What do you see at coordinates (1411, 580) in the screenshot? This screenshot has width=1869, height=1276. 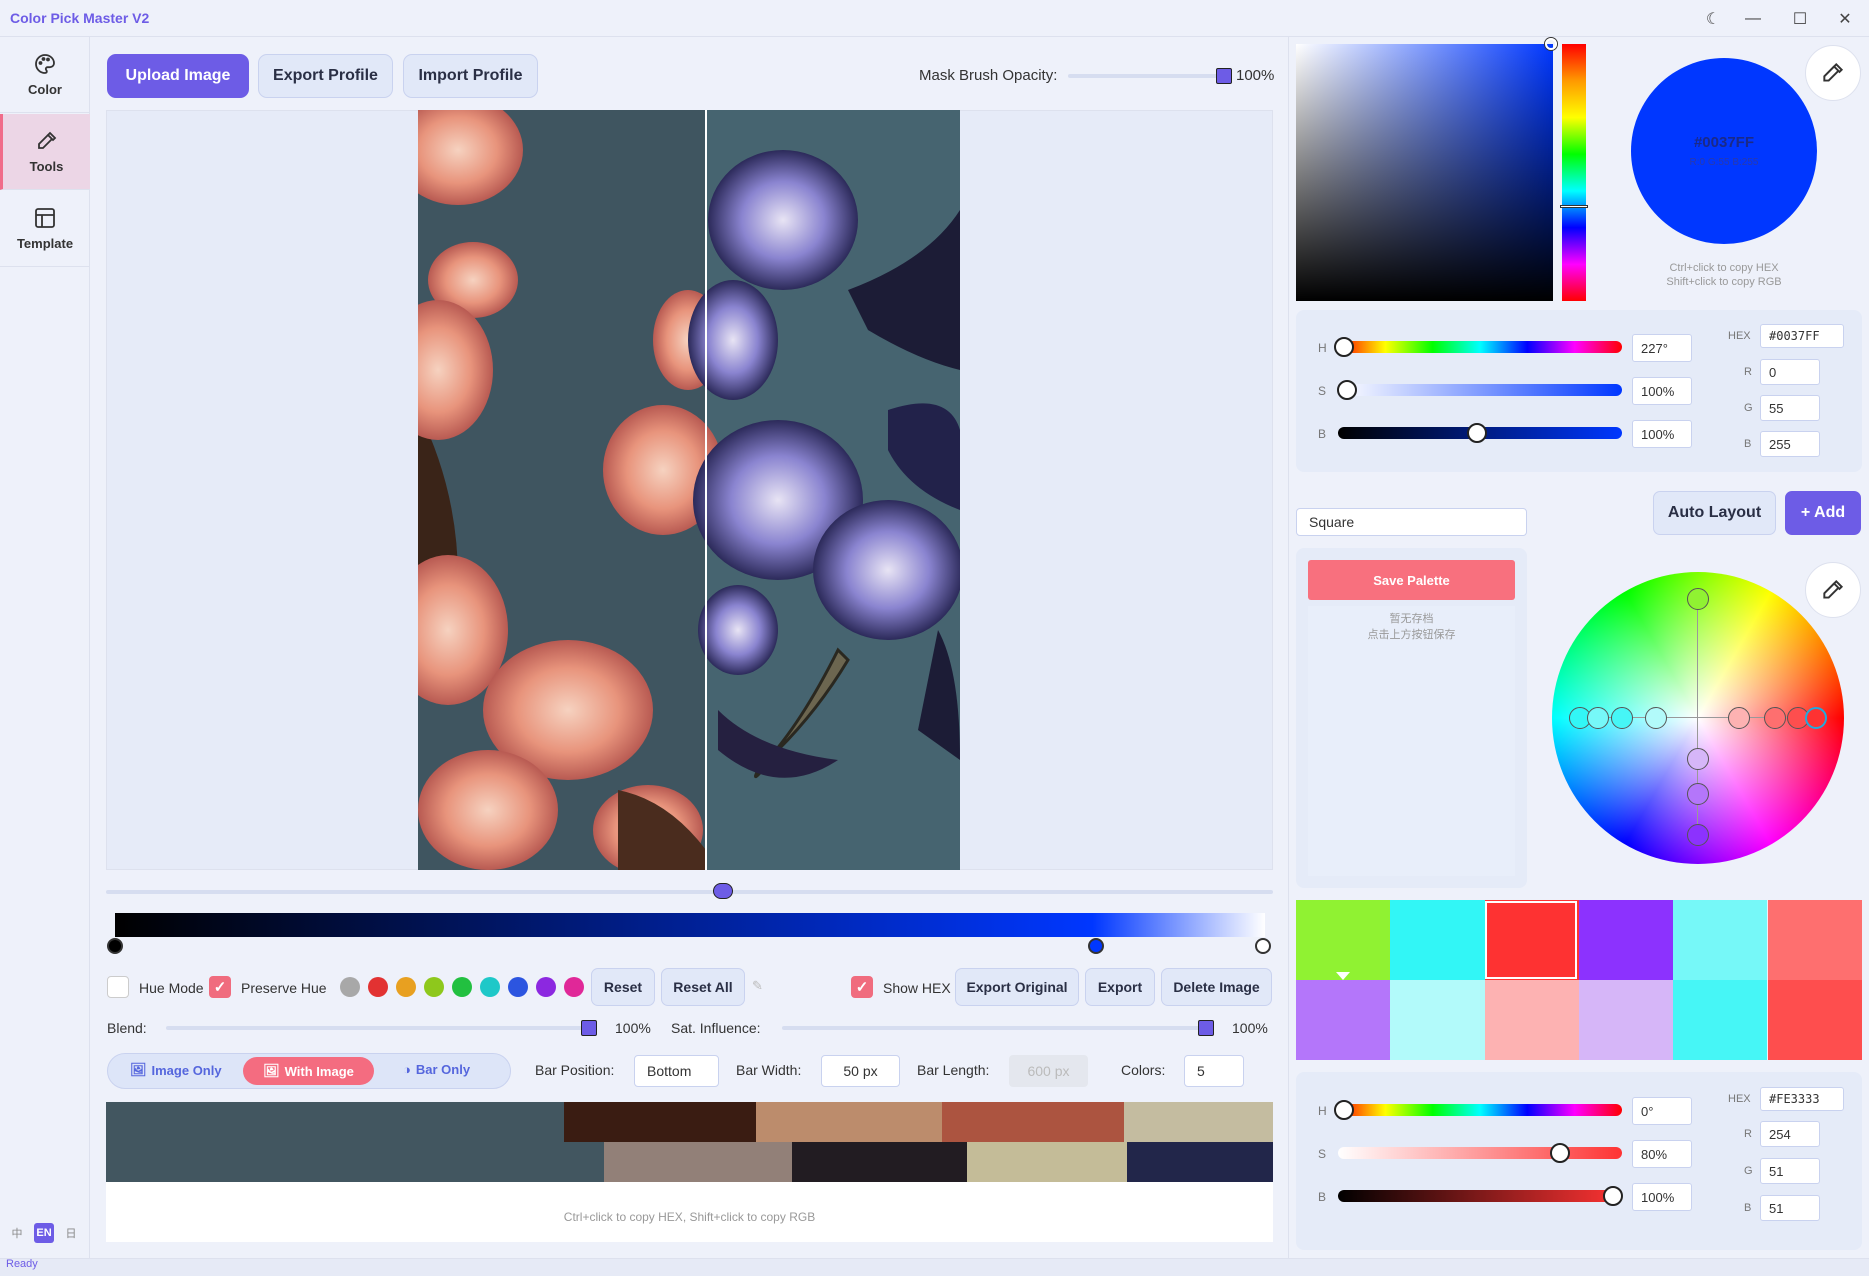 I see `save-palette-button: Save Palette` at bounding box center [1411, 580].